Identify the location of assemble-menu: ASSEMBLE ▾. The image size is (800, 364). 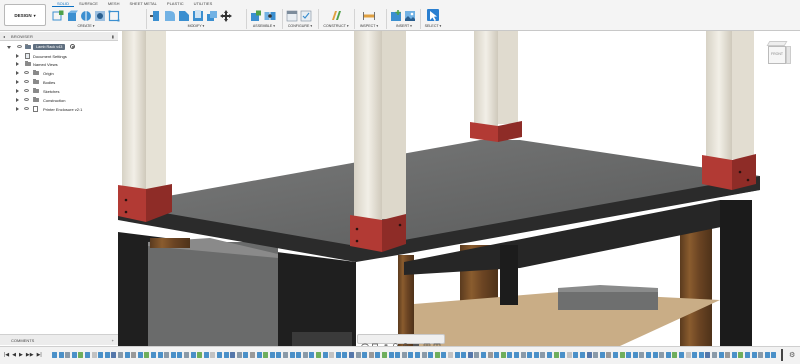
(264, 26).